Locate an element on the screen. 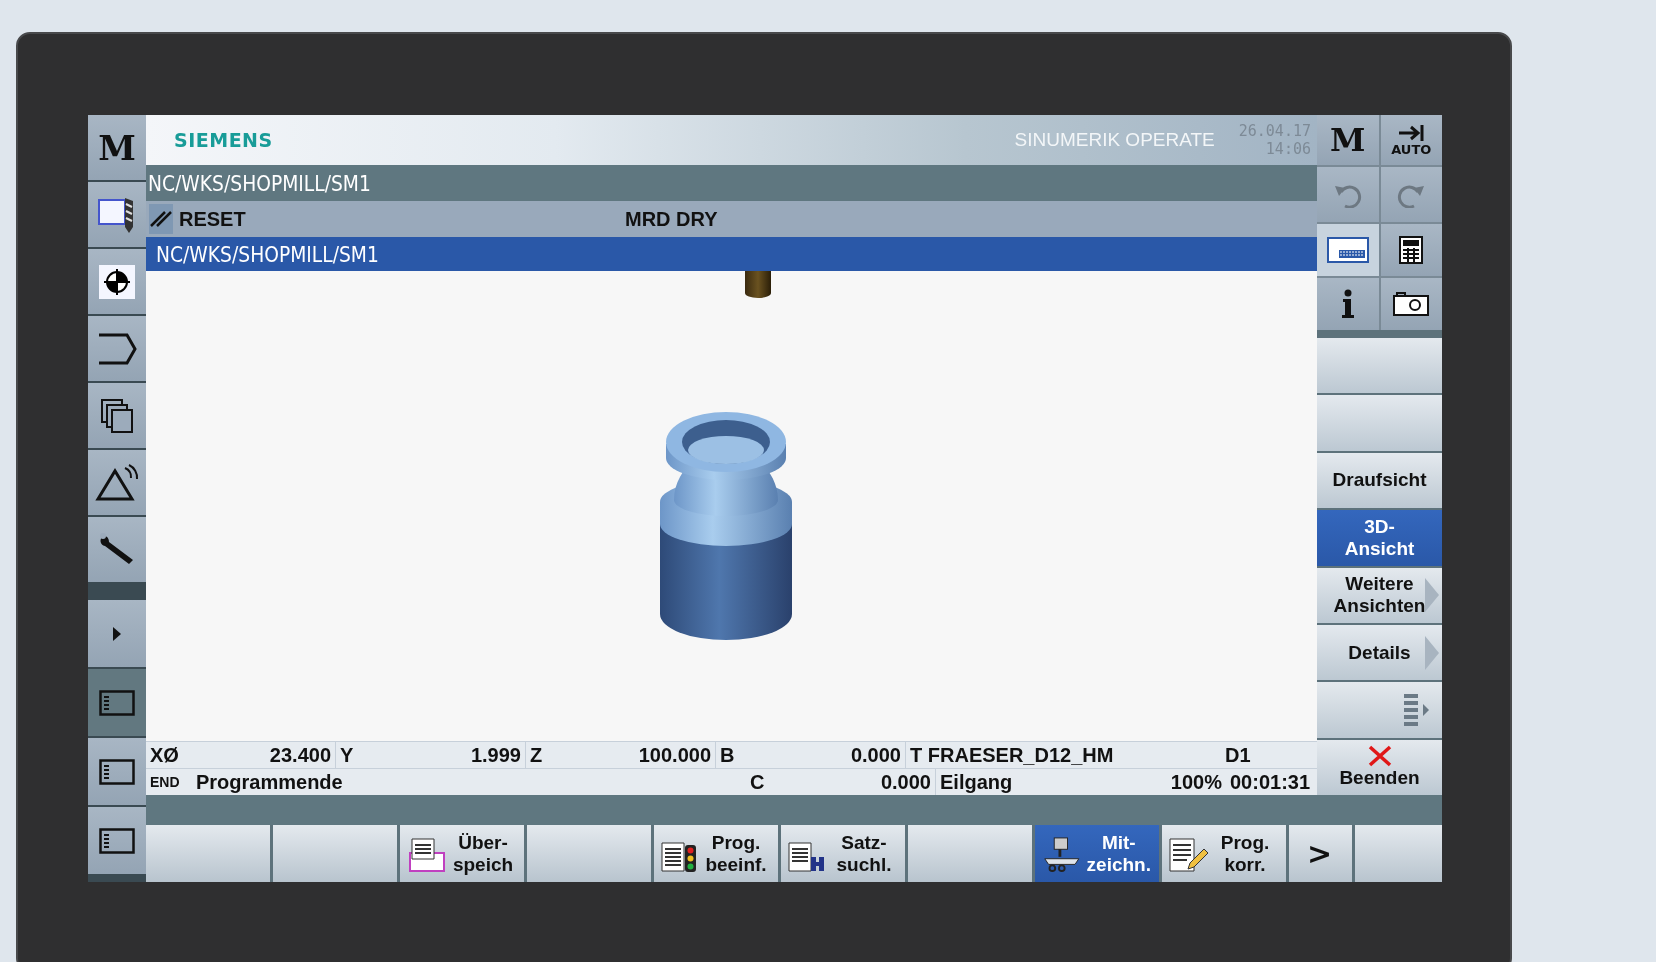  keyboard-icon is located at coordinates (1347, 250).